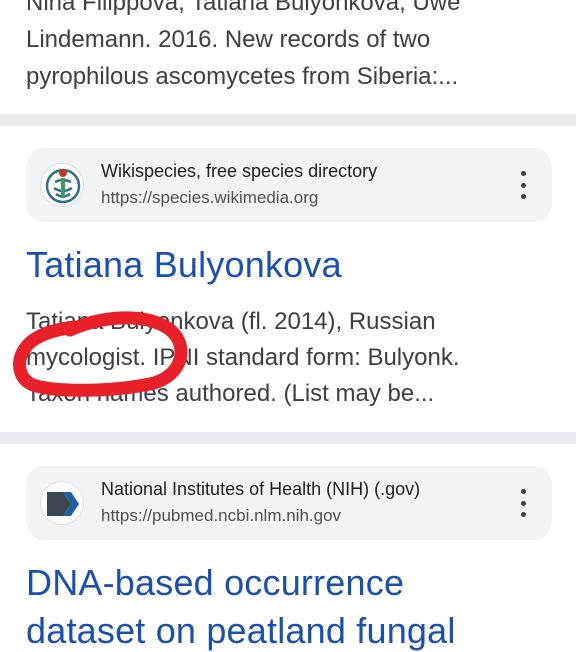 This screenshot has width=576, height=652. Describe the element at coordinates (228, 39) in the screenshot. I see `snippet-line: Lindemann. 2016. New records of two` at that location.